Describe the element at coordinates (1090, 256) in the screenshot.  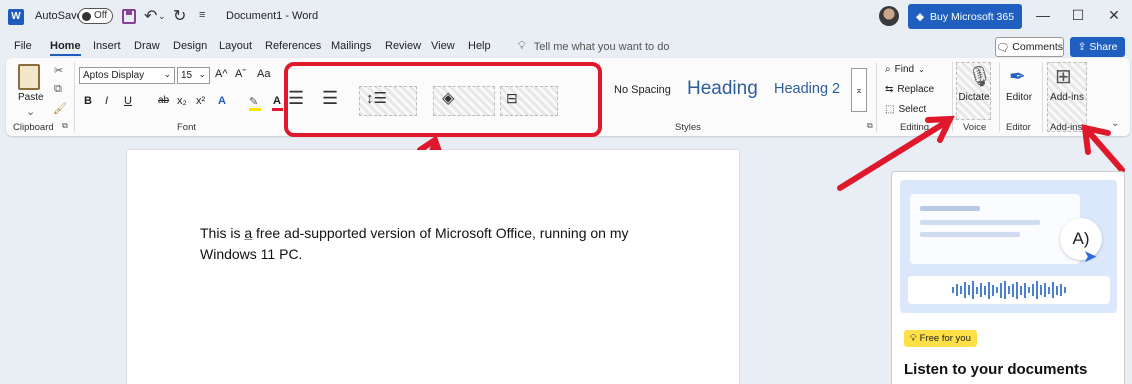
I see `cursor-icon: ➤` at that location.